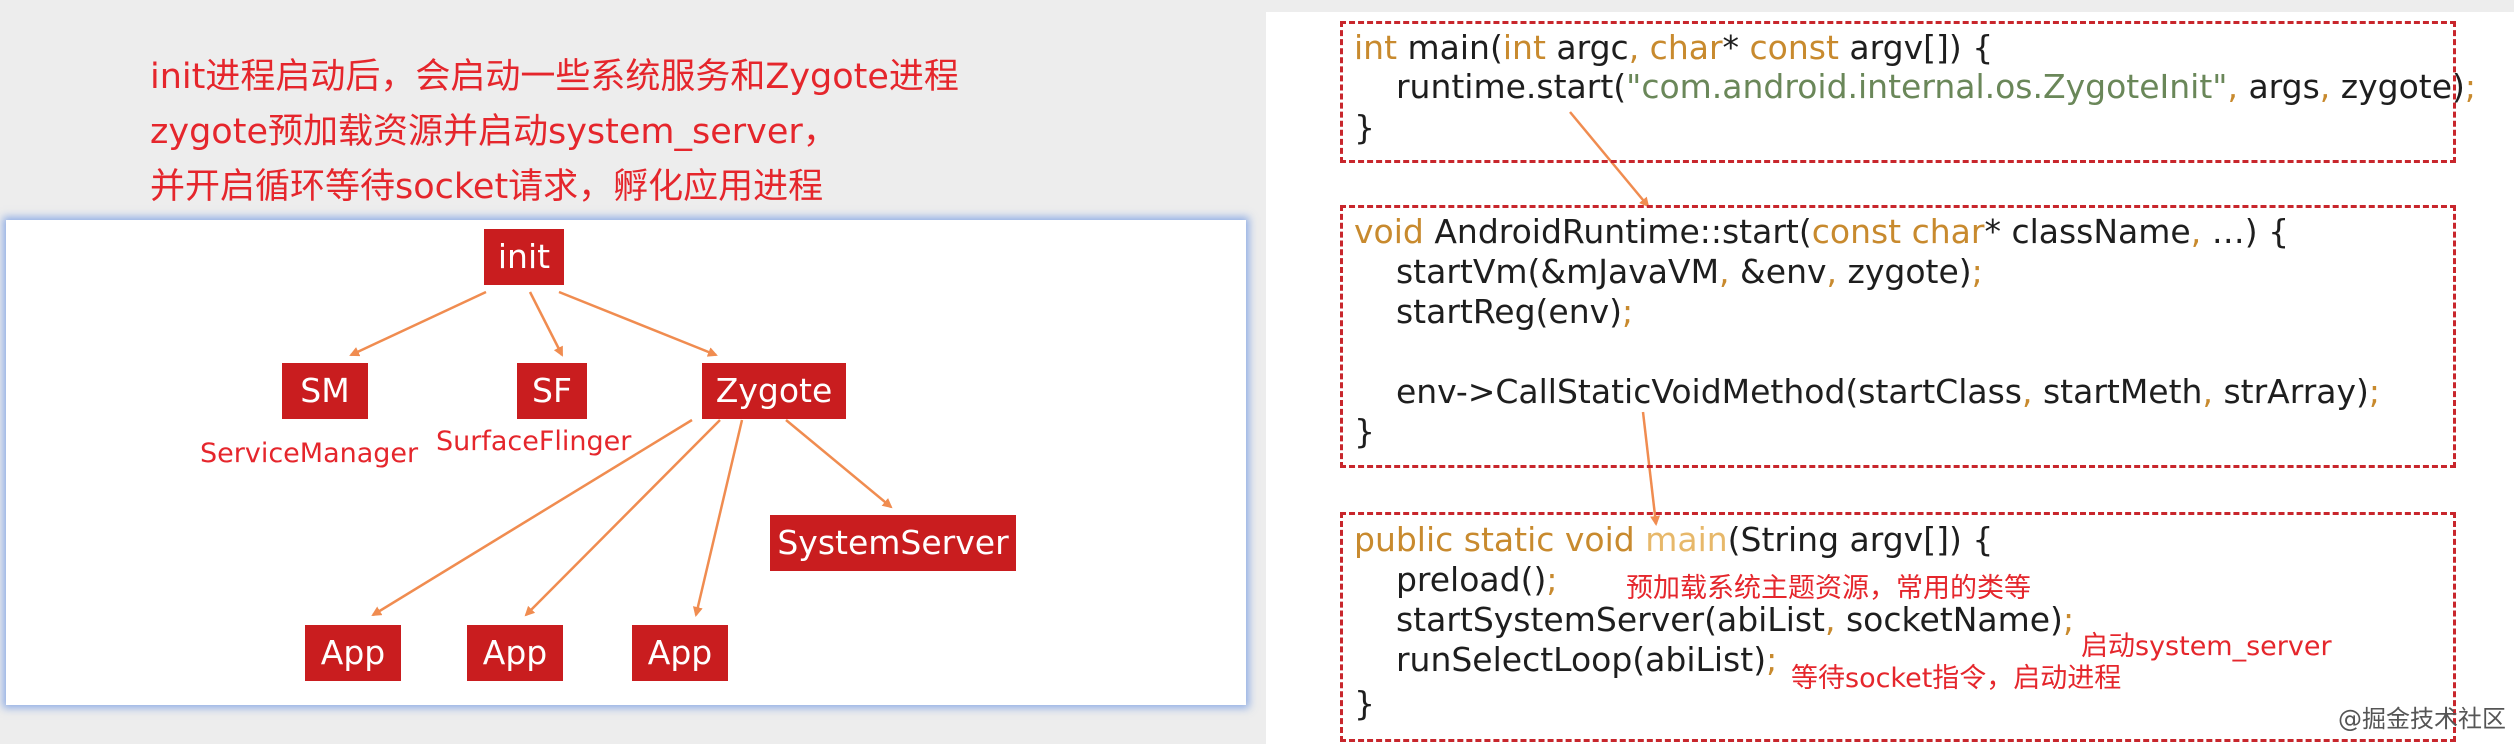  What do you see at coordinates (515, 653) in the screenshot?
I see `node-app-2: App` at bounding box center [515, 653].